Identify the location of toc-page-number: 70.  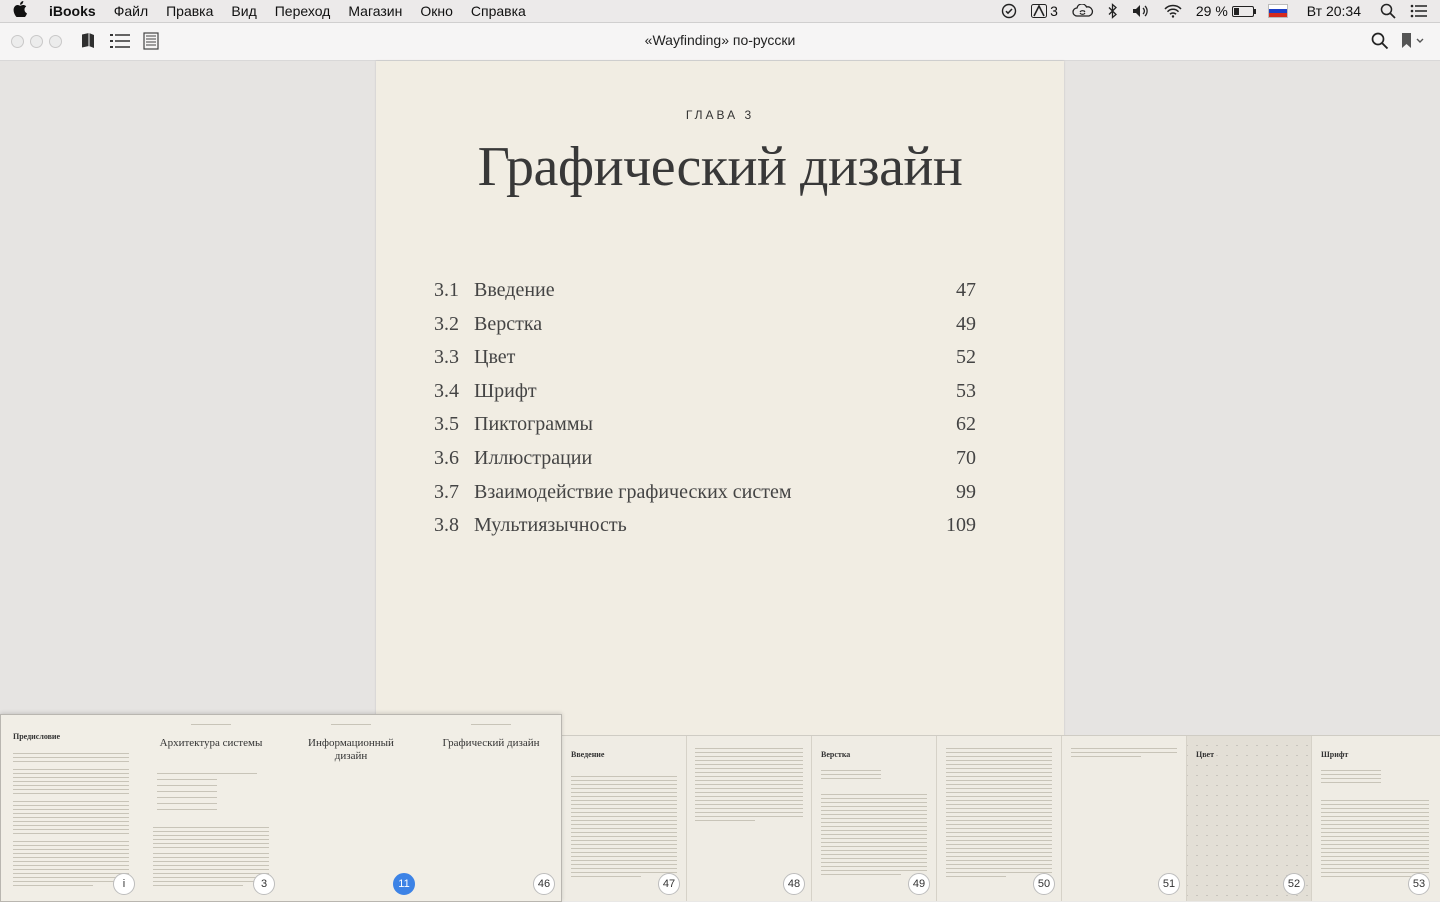
(966, 458).